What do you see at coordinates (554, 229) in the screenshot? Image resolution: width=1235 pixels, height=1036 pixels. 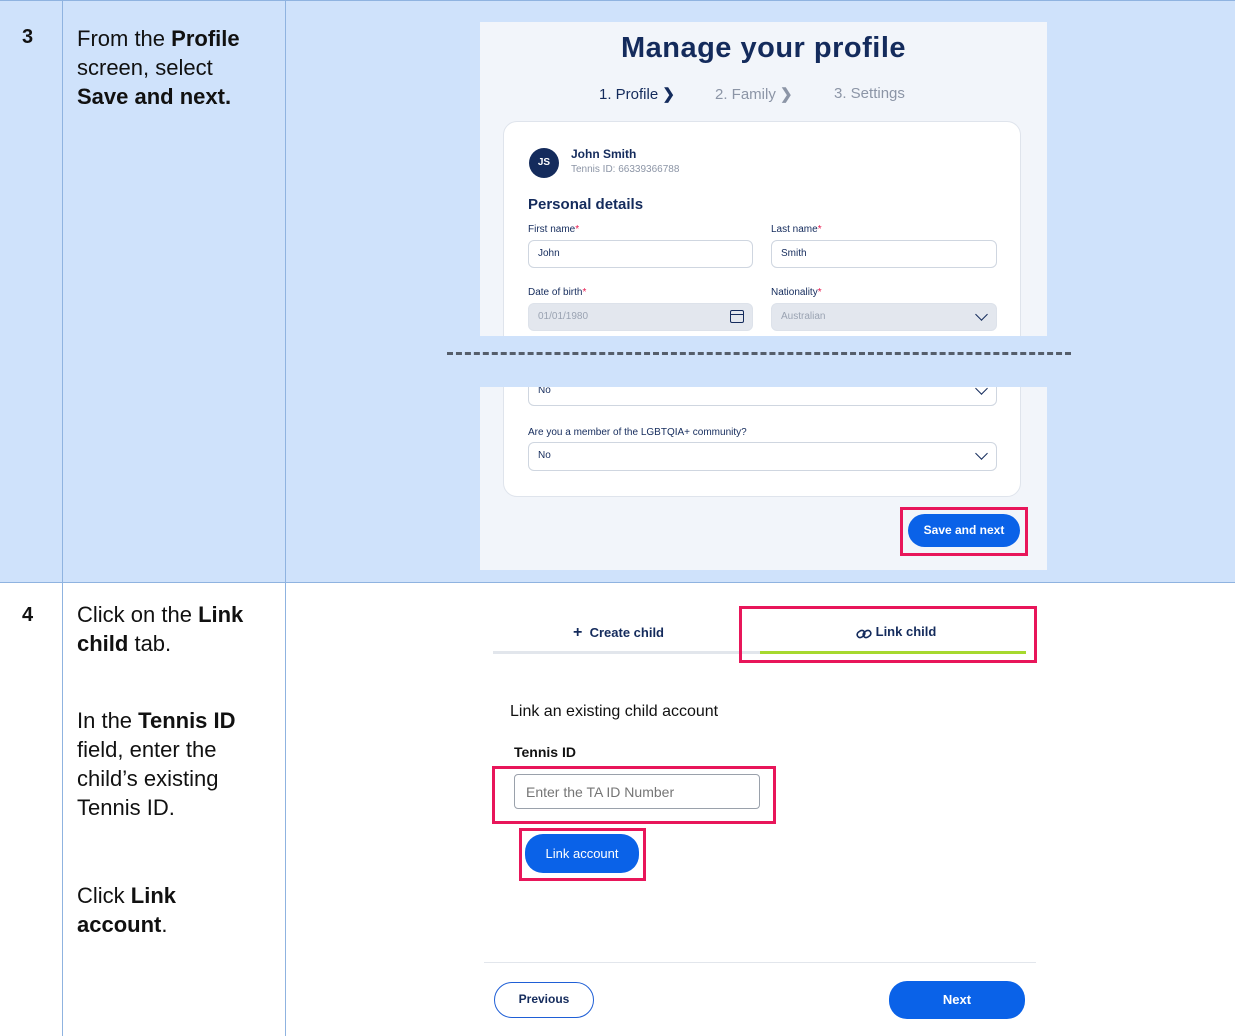 I see `first-name-label: First name*` at bounding box center [554, 229].